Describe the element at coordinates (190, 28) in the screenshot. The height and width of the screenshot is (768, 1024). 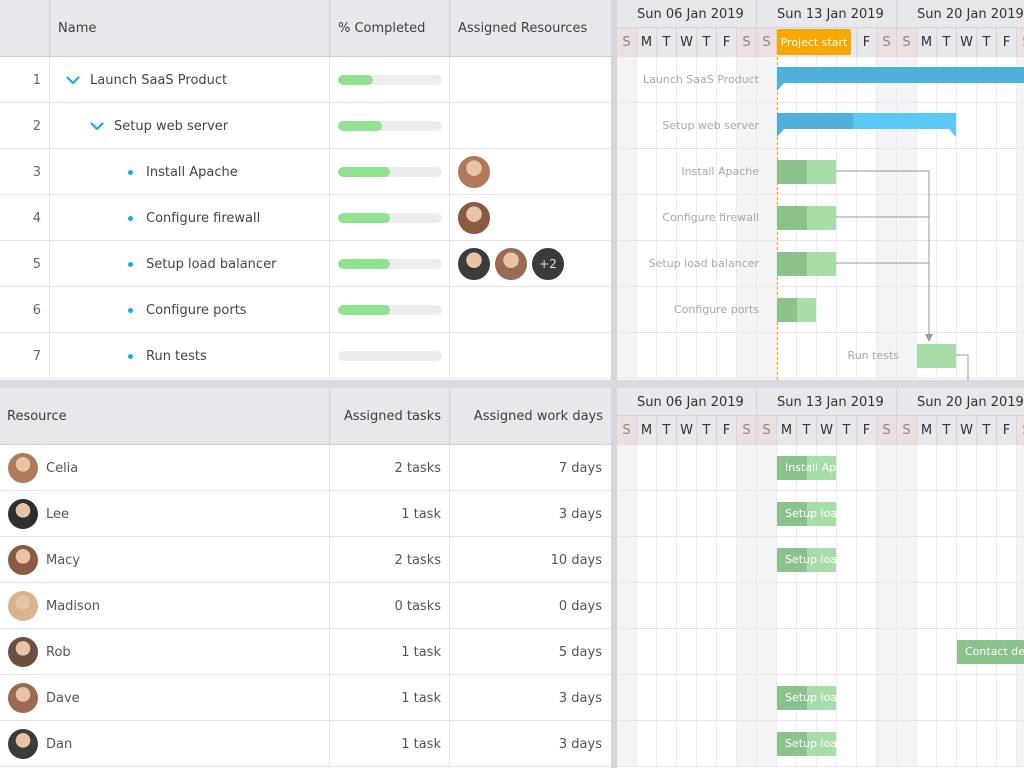
I see `col-header-name: Name` at that location.